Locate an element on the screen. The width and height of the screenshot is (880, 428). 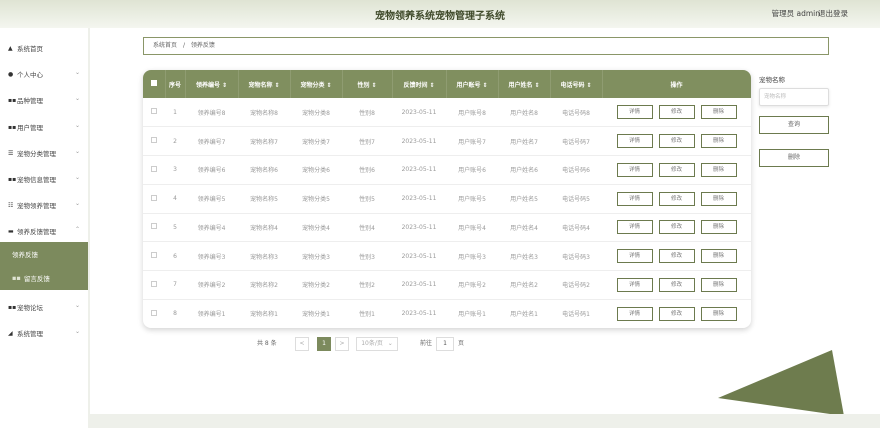
table-cell: 性别2 is located at coordinates (367, 286).